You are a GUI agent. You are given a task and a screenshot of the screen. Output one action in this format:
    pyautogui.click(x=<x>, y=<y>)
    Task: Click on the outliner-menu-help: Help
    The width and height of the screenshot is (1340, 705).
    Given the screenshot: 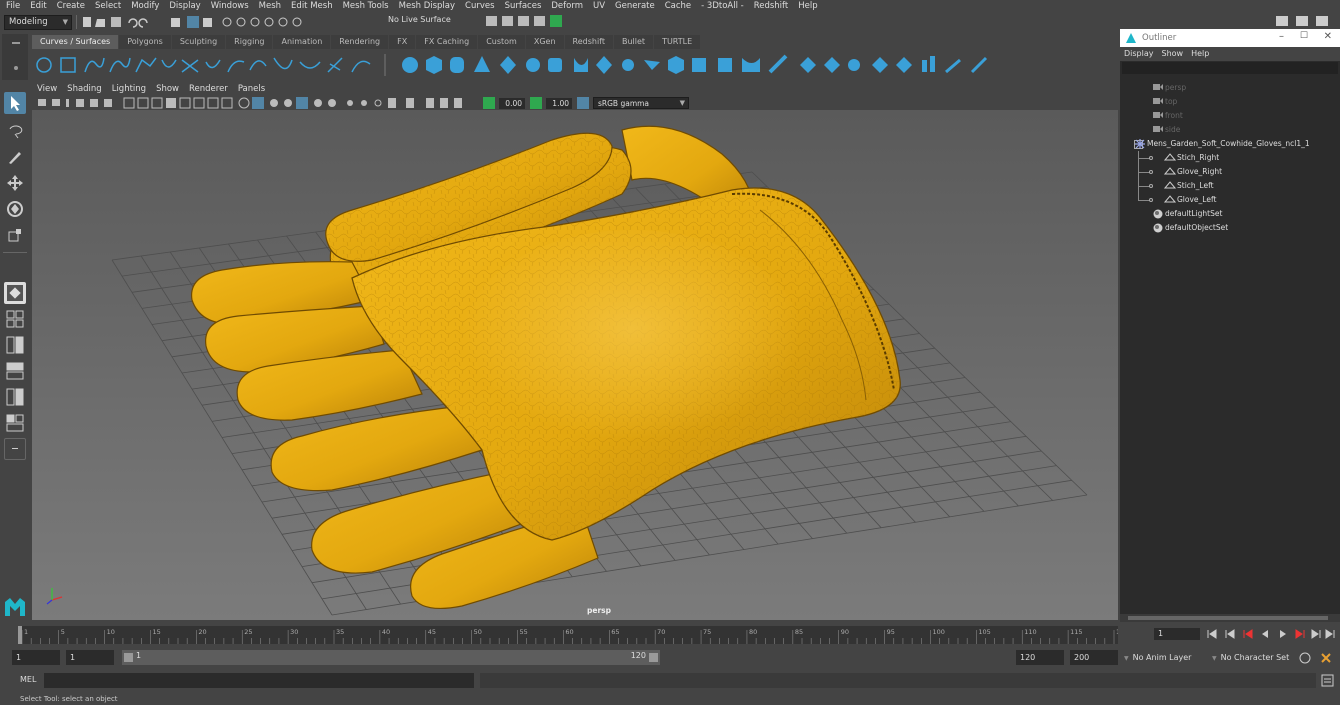 What is the action you would take?
    pyautogui.click(x=1200, y=54)
    